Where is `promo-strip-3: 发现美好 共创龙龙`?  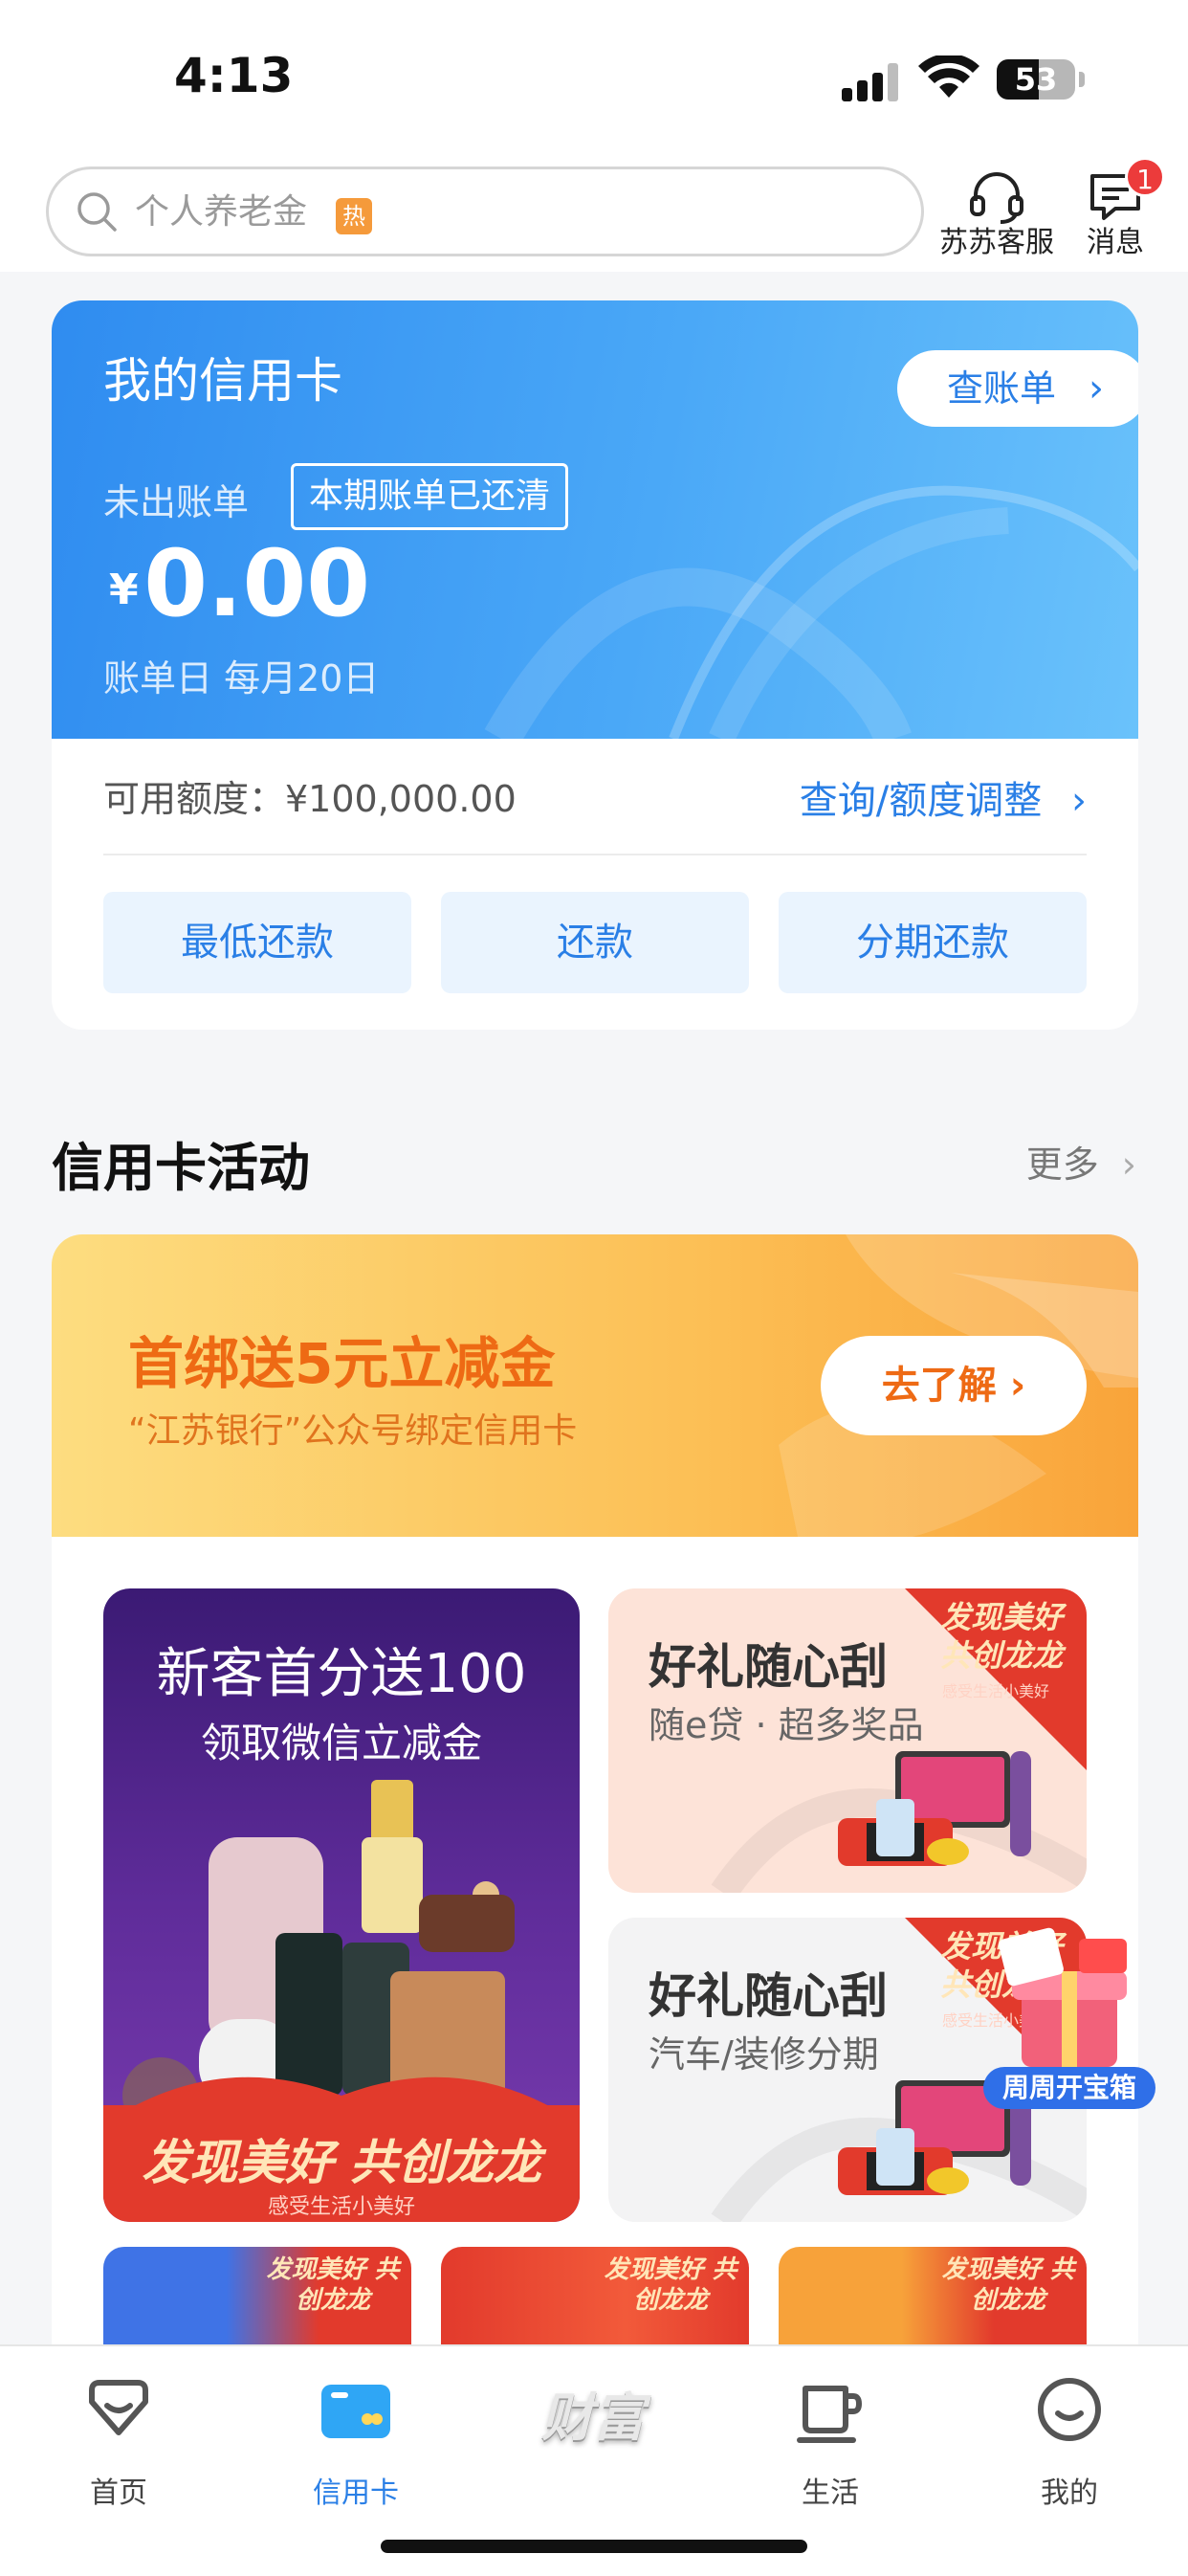
promo-strip-3: 发现美好 共创龙龙 is located at coordinates (933, 2295).